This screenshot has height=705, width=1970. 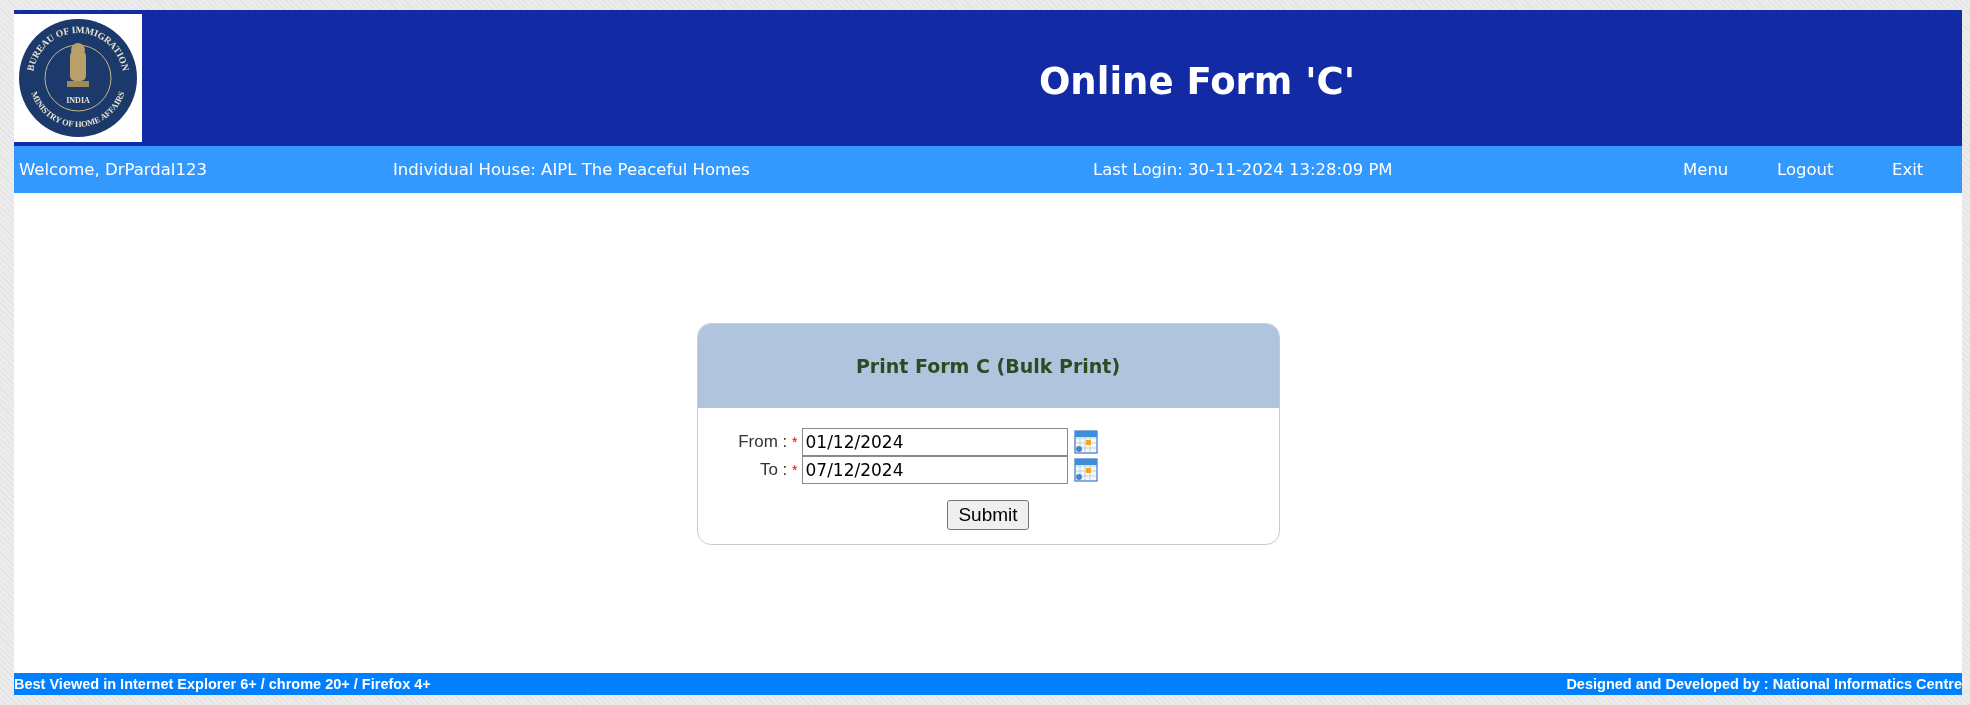 I want to click on welcome-text: Welcome, DrPardal123, so click(x=113, y=169).